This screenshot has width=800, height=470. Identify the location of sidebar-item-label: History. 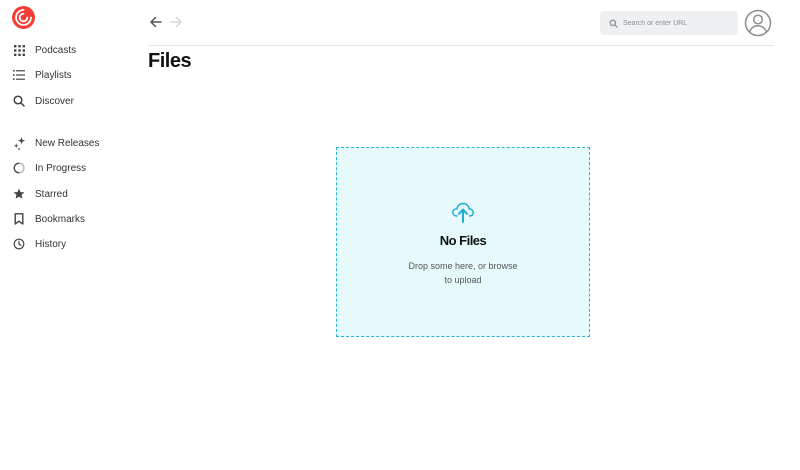
(51, 244).